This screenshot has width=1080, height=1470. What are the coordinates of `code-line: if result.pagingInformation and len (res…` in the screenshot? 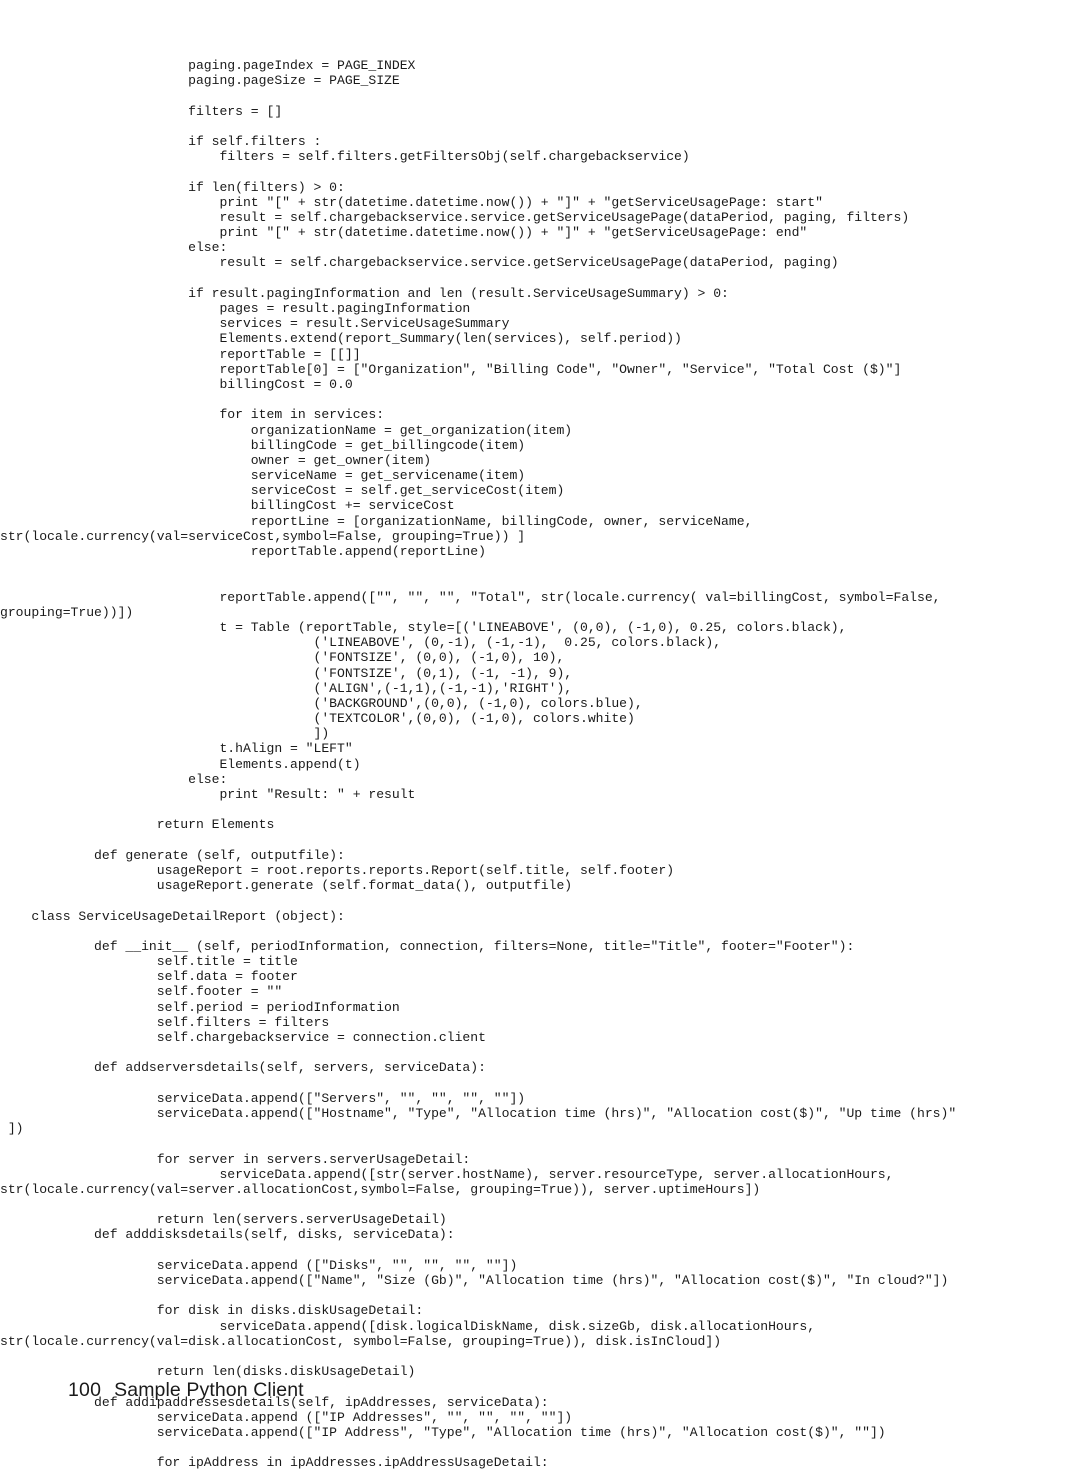 It's located at (364, 293).